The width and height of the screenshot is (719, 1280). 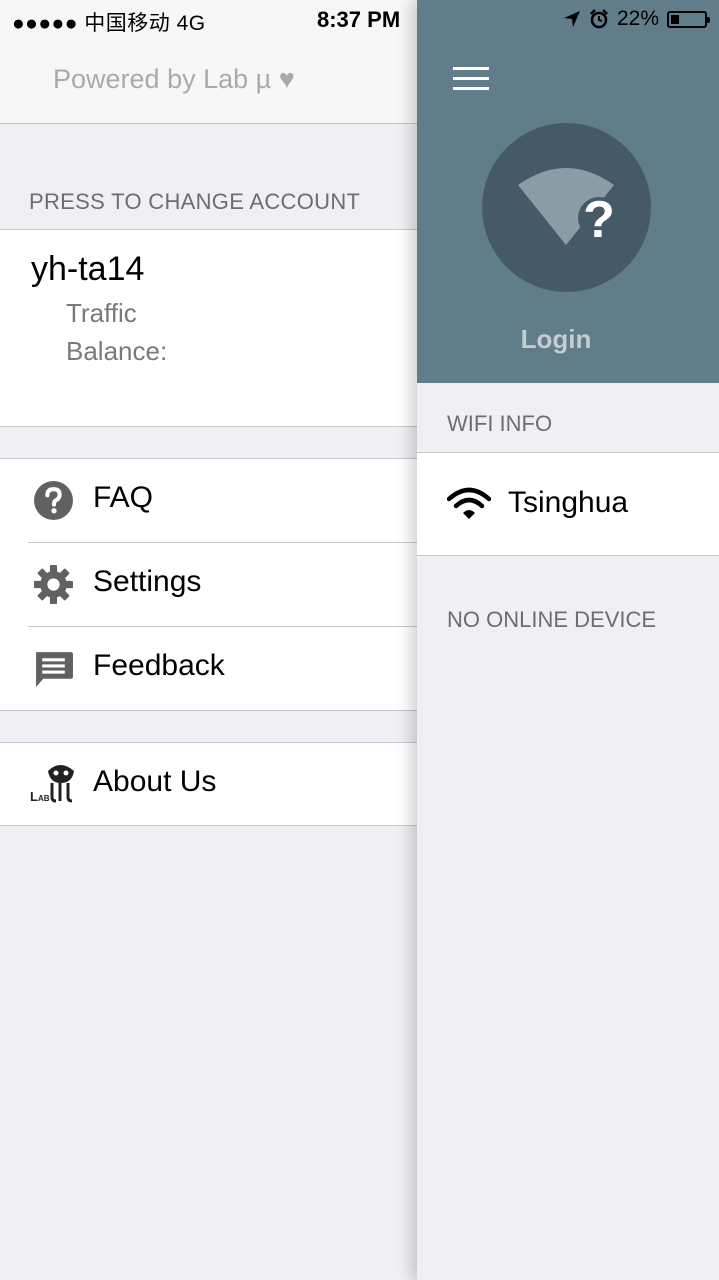 I want to click on no-device-label: NO ONLINE DEVICE, so click(x=552, y=619).